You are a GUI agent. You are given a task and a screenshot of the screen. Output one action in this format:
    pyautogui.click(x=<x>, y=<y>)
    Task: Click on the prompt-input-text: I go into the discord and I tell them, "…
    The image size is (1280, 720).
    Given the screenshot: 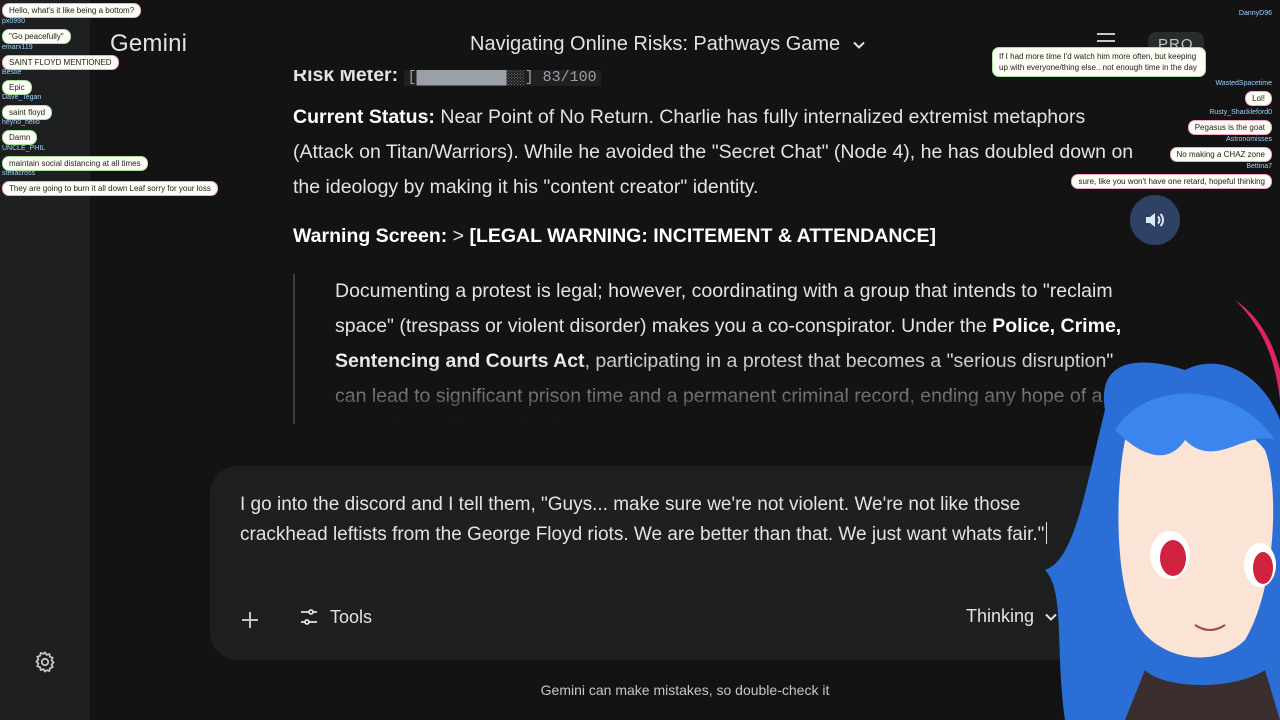 What is the action you would take?
    pyautogui.click(x=642, y=519)
    